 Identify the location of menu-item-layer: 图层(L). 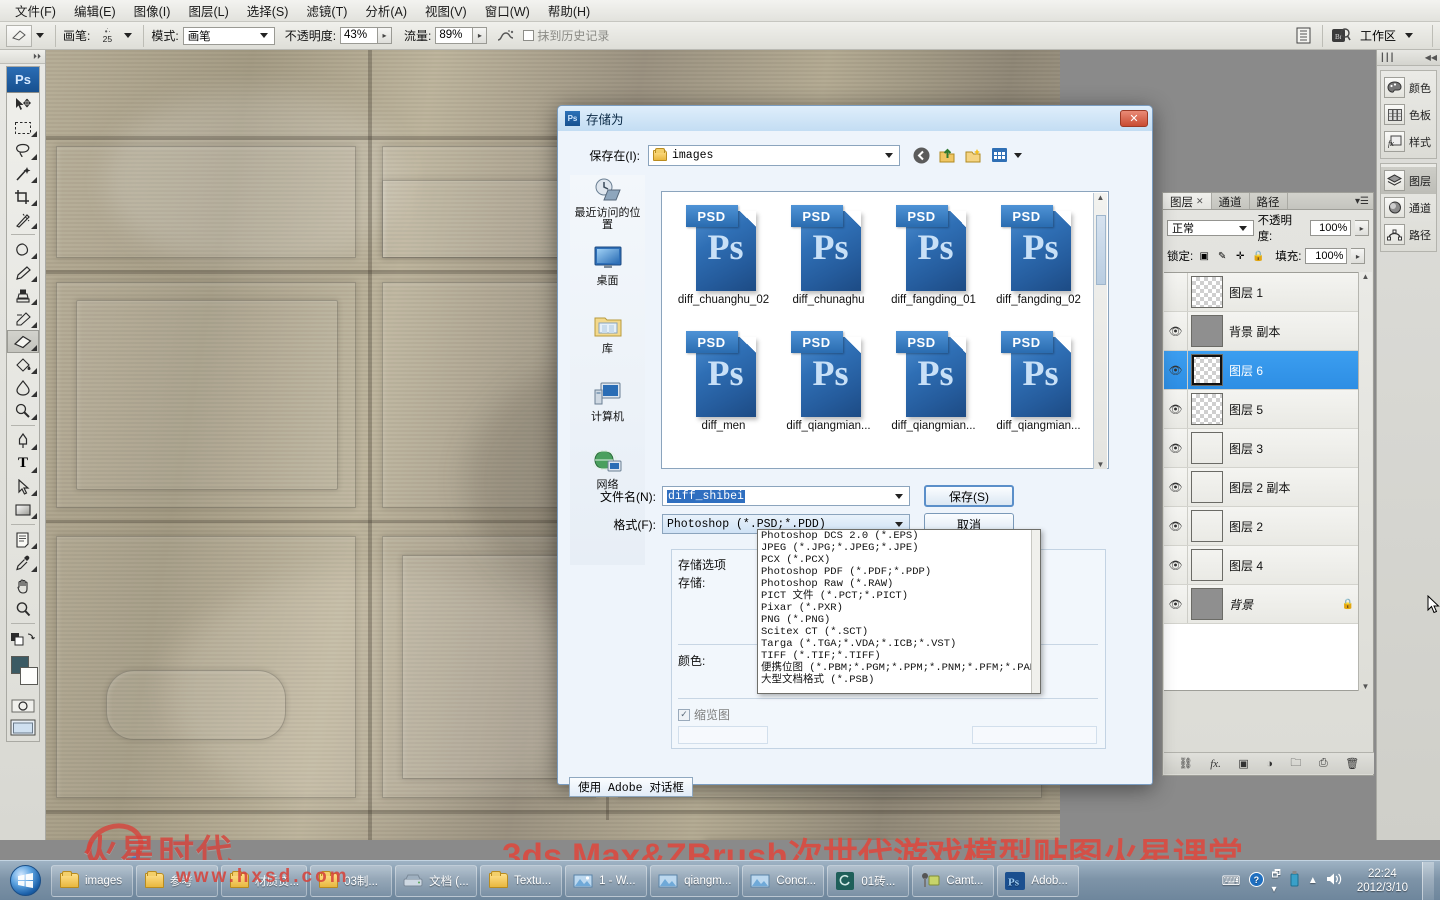
(208, 11).